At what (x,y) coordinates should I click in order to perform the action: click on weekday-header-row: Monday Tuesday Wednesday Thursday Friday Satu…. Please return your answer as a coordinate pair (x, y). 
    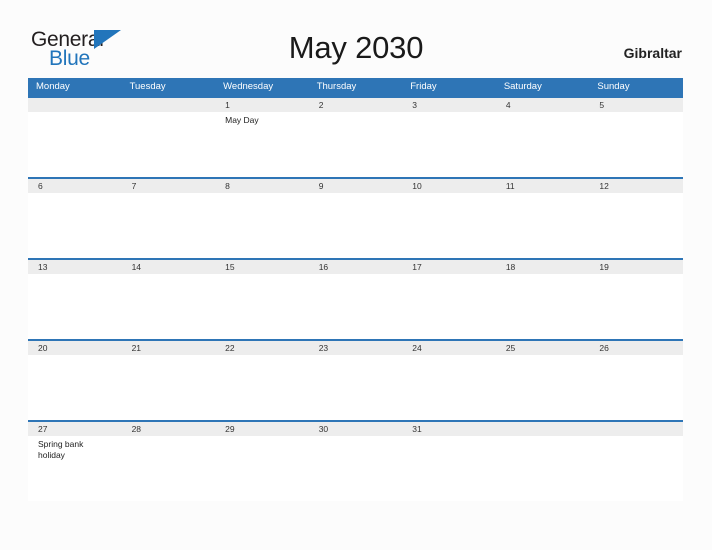
    Looking at the image, I should click on (355, 87).